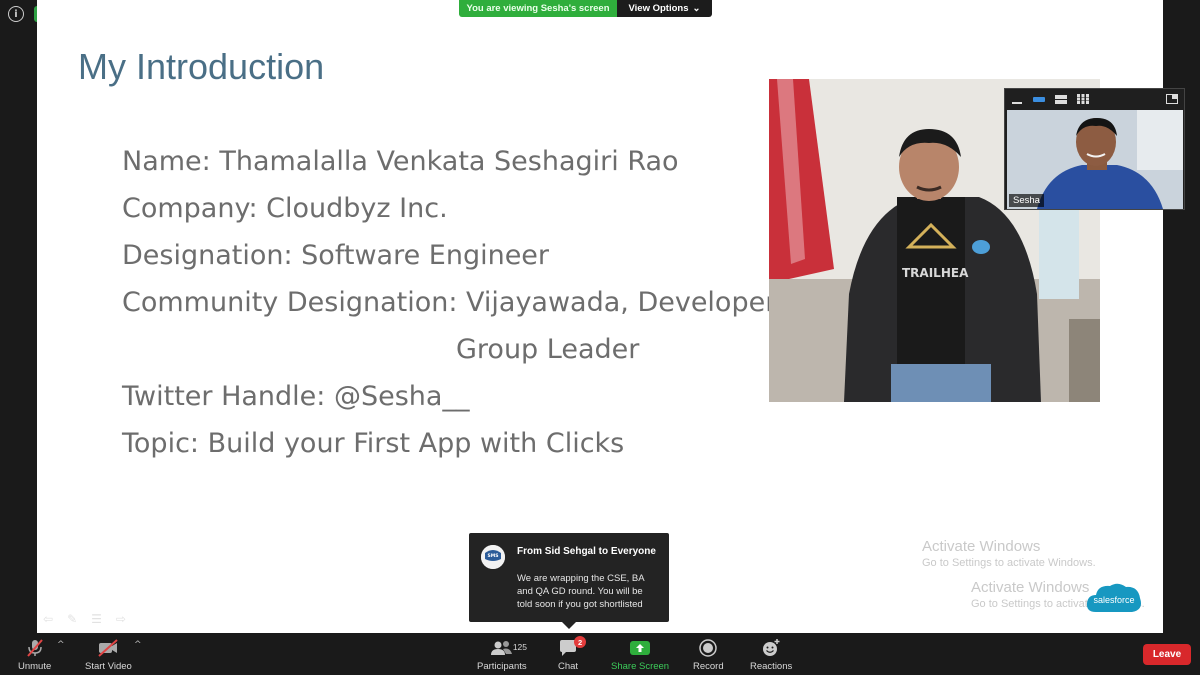 This screenshot has width=1200, height=675. What do you see at coordinates (400, 161) in the screenshot?
I see `intro-name: Name: Thamalalla Venkata Seshagiri Rao` at bounding box center [400, 161].